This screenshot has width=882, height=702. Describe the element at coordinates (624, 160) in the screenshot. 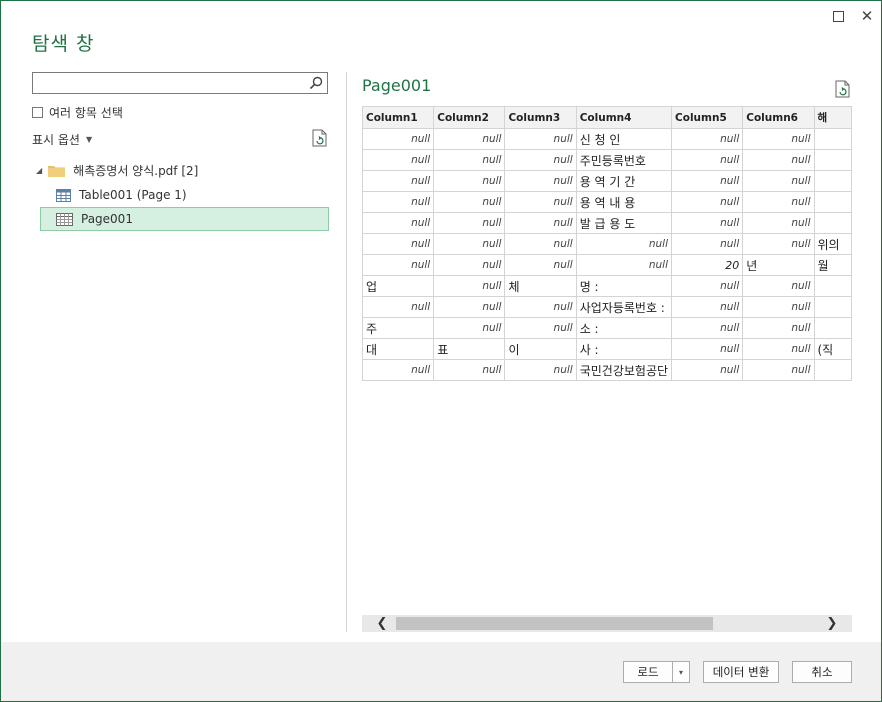

I see `table-cell: 주민등록번호` at that location.